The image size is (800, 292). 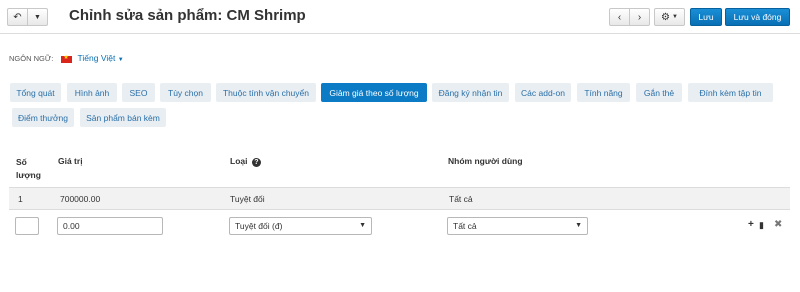 I want to click on quantity-cell: 1, so click(x=20, y=199).